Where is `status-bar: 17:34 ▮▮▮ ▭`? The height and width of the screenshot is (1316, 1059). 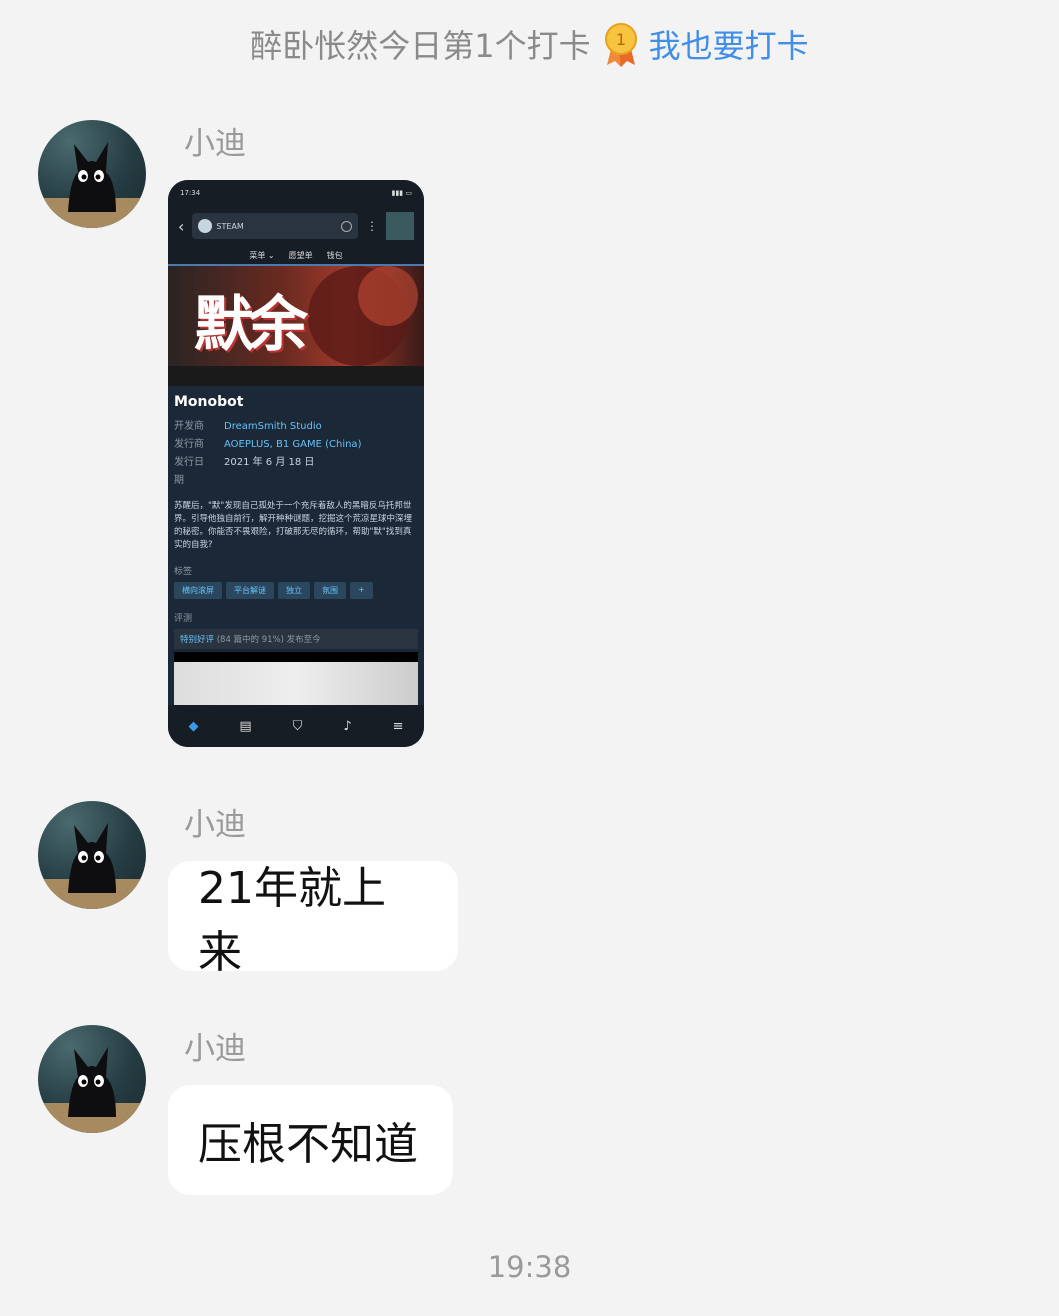
status-bar: 17:34 ▮▮▮ ▭ is located at coordinates (296, 193).